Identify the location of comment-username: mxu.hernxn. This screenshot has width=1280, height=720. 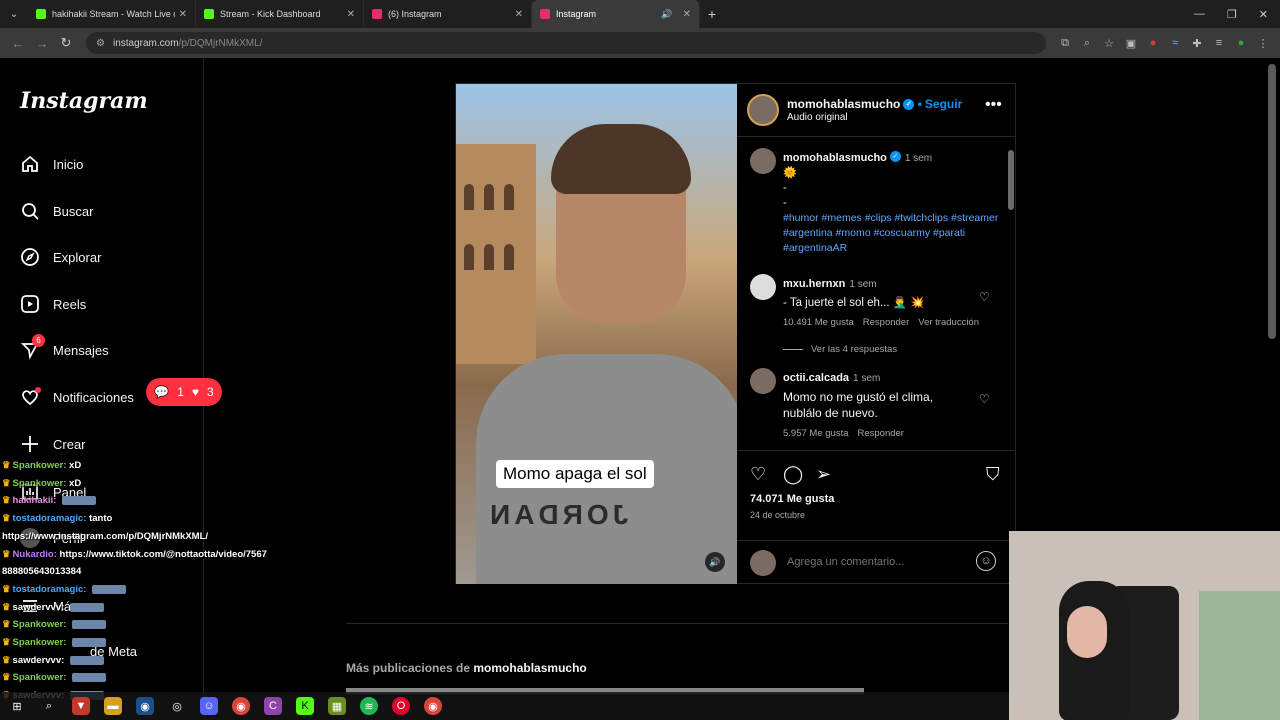
(814, 284).